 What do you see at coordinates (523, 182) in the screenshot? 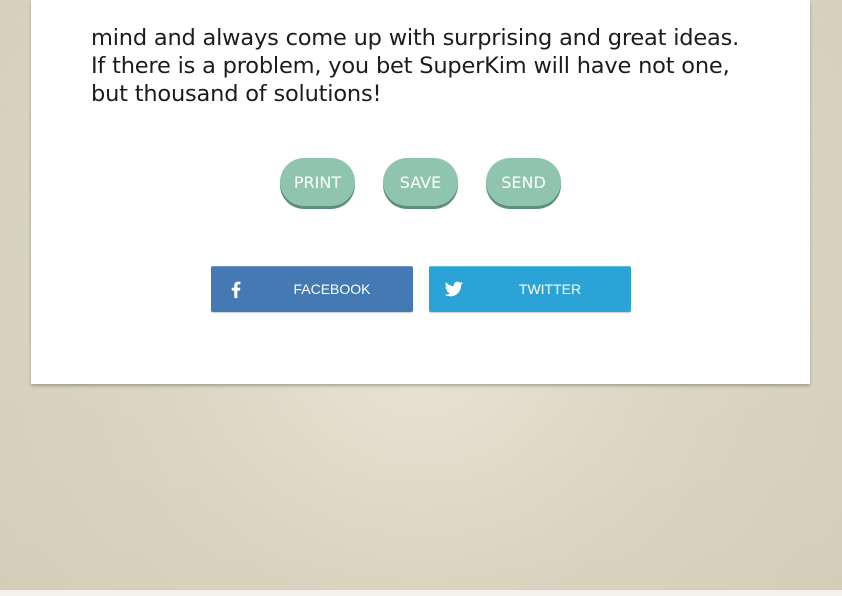
I see `send-button: SEND` at bounding box center [523, 182].